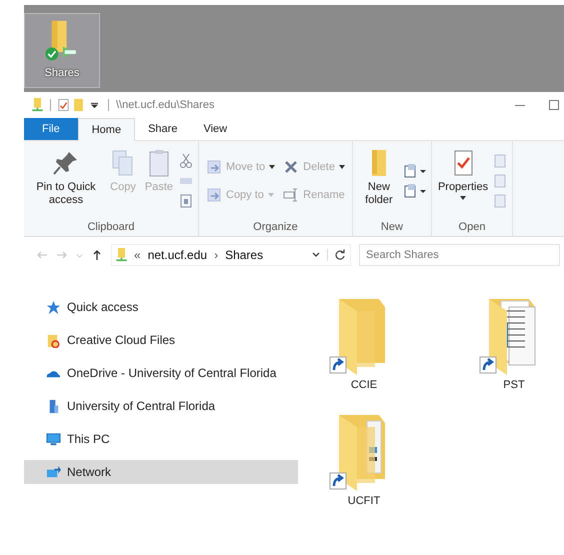 Image resolution: width=564 pixels, height=555 pixels. Describe the element at coordinates (62, 73) in the screenshot. I see `desktop-icon-label: Shares` at that location.